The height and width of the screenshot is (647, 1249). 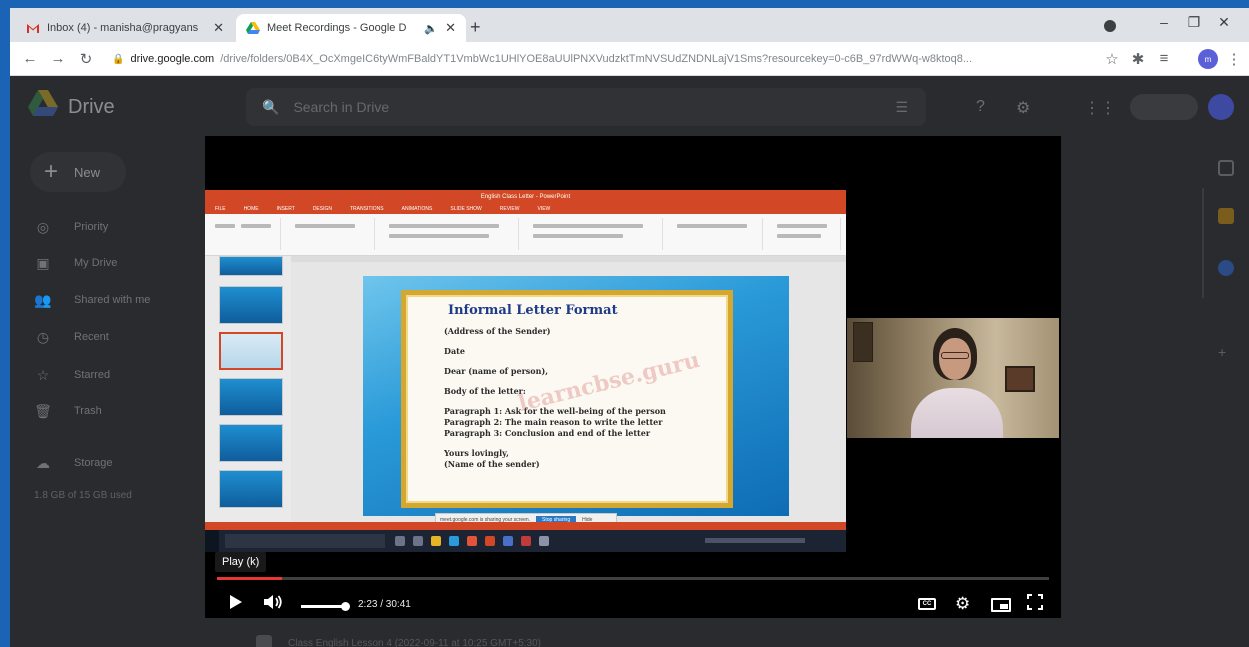 What do you see at coordinates (466, 209) in the screenshot?
I see `ppt-tab: SLIDE SHOW` at bounding box center [466, 209].